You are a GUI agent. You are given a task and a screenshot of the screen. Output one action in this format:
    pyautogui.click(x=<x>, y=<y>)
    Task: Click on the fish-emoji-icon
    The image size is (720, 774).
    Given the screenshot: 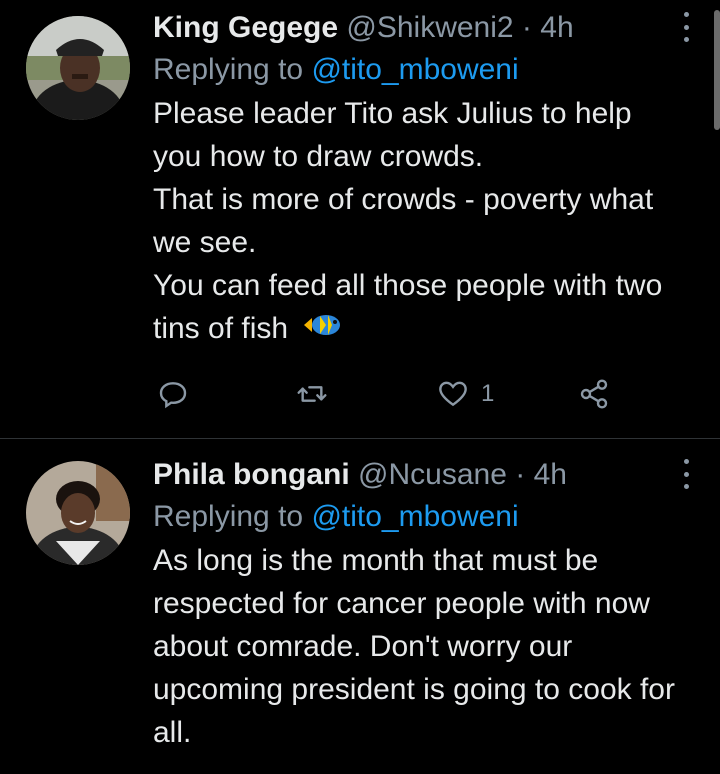 What is the action you would take?
    pyautogui.click(x=322, y=330)
    